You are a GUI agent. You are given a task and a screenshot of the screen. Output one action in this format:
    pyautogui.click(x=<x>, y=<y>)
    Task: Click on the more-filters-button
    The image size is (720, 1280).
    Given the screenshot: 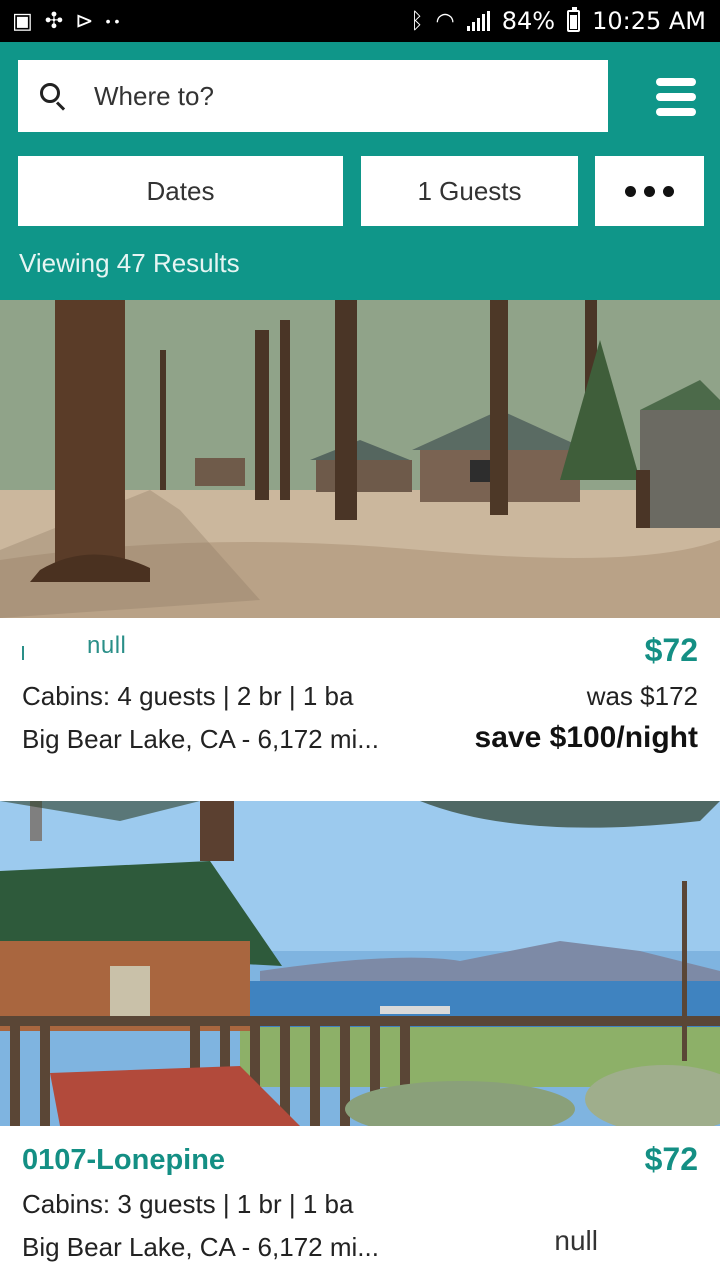 What is the action you would take?
    pyautogui.click(x=649, y=191)
    